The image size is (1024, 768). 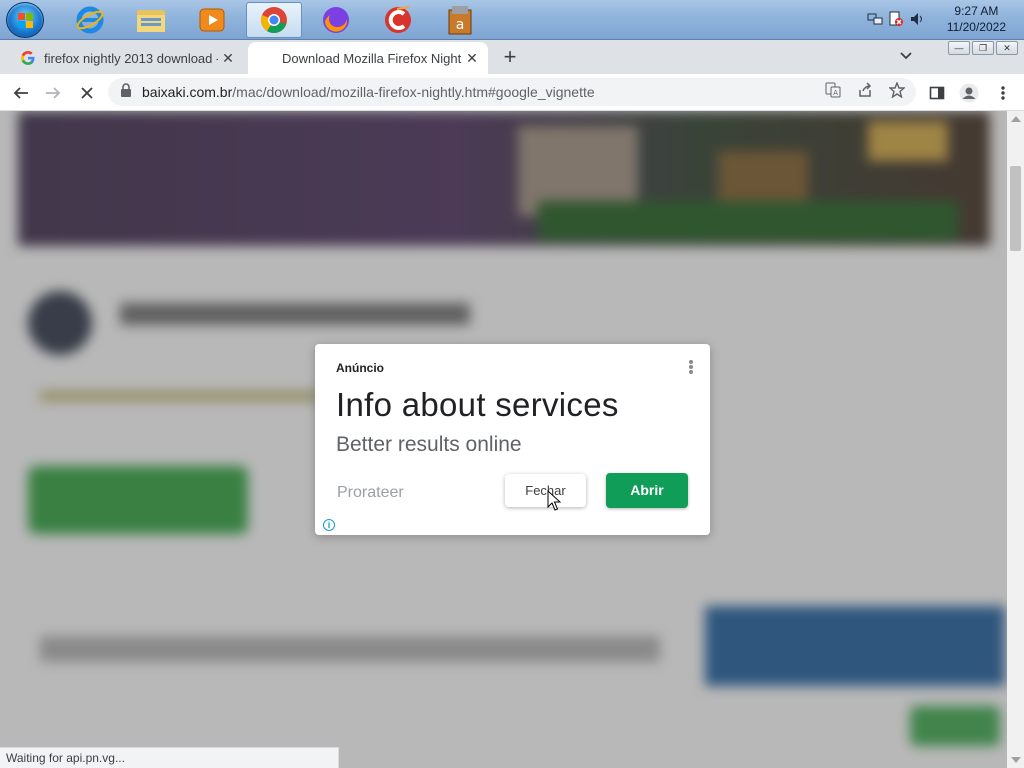 I want to click on firefox-icon, so click(x=336, y=20).